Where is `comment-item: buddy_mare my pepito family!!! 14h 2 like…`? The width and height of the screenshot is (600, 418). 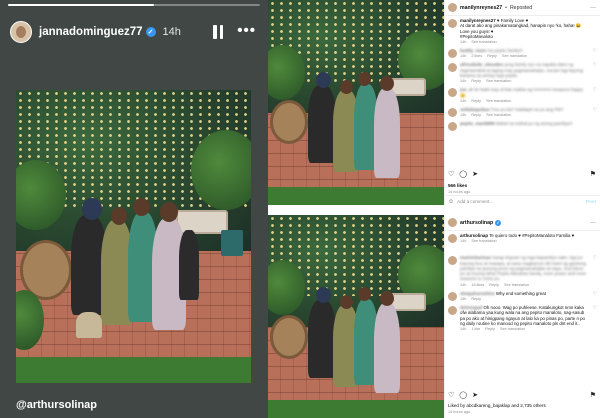
comment-item: buddy_mare my pepito family!!! 14h 2 like… is located at coordinates (522, 53).